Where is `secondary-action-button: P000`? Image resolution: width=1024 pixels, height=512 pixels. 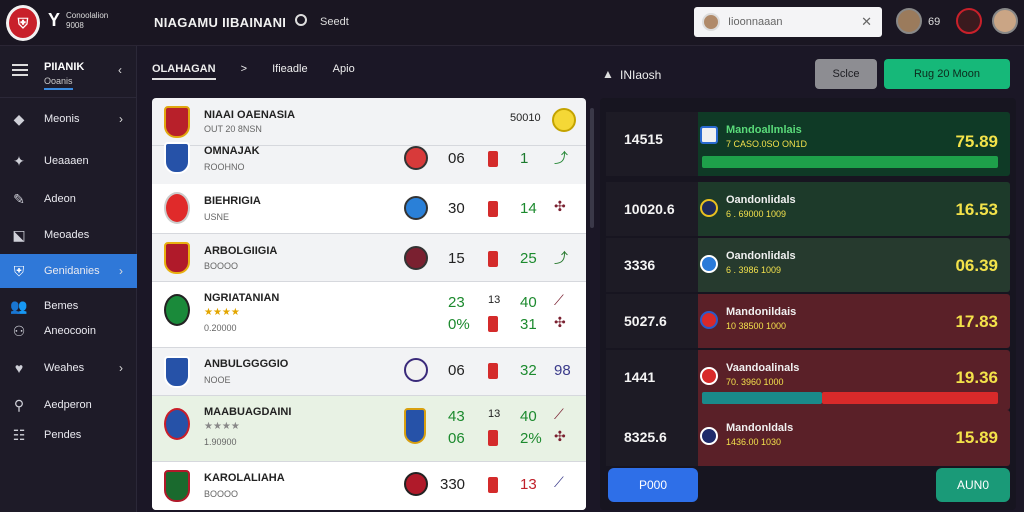
secondary-action-button: P000 is located at coordinates (653, 485).